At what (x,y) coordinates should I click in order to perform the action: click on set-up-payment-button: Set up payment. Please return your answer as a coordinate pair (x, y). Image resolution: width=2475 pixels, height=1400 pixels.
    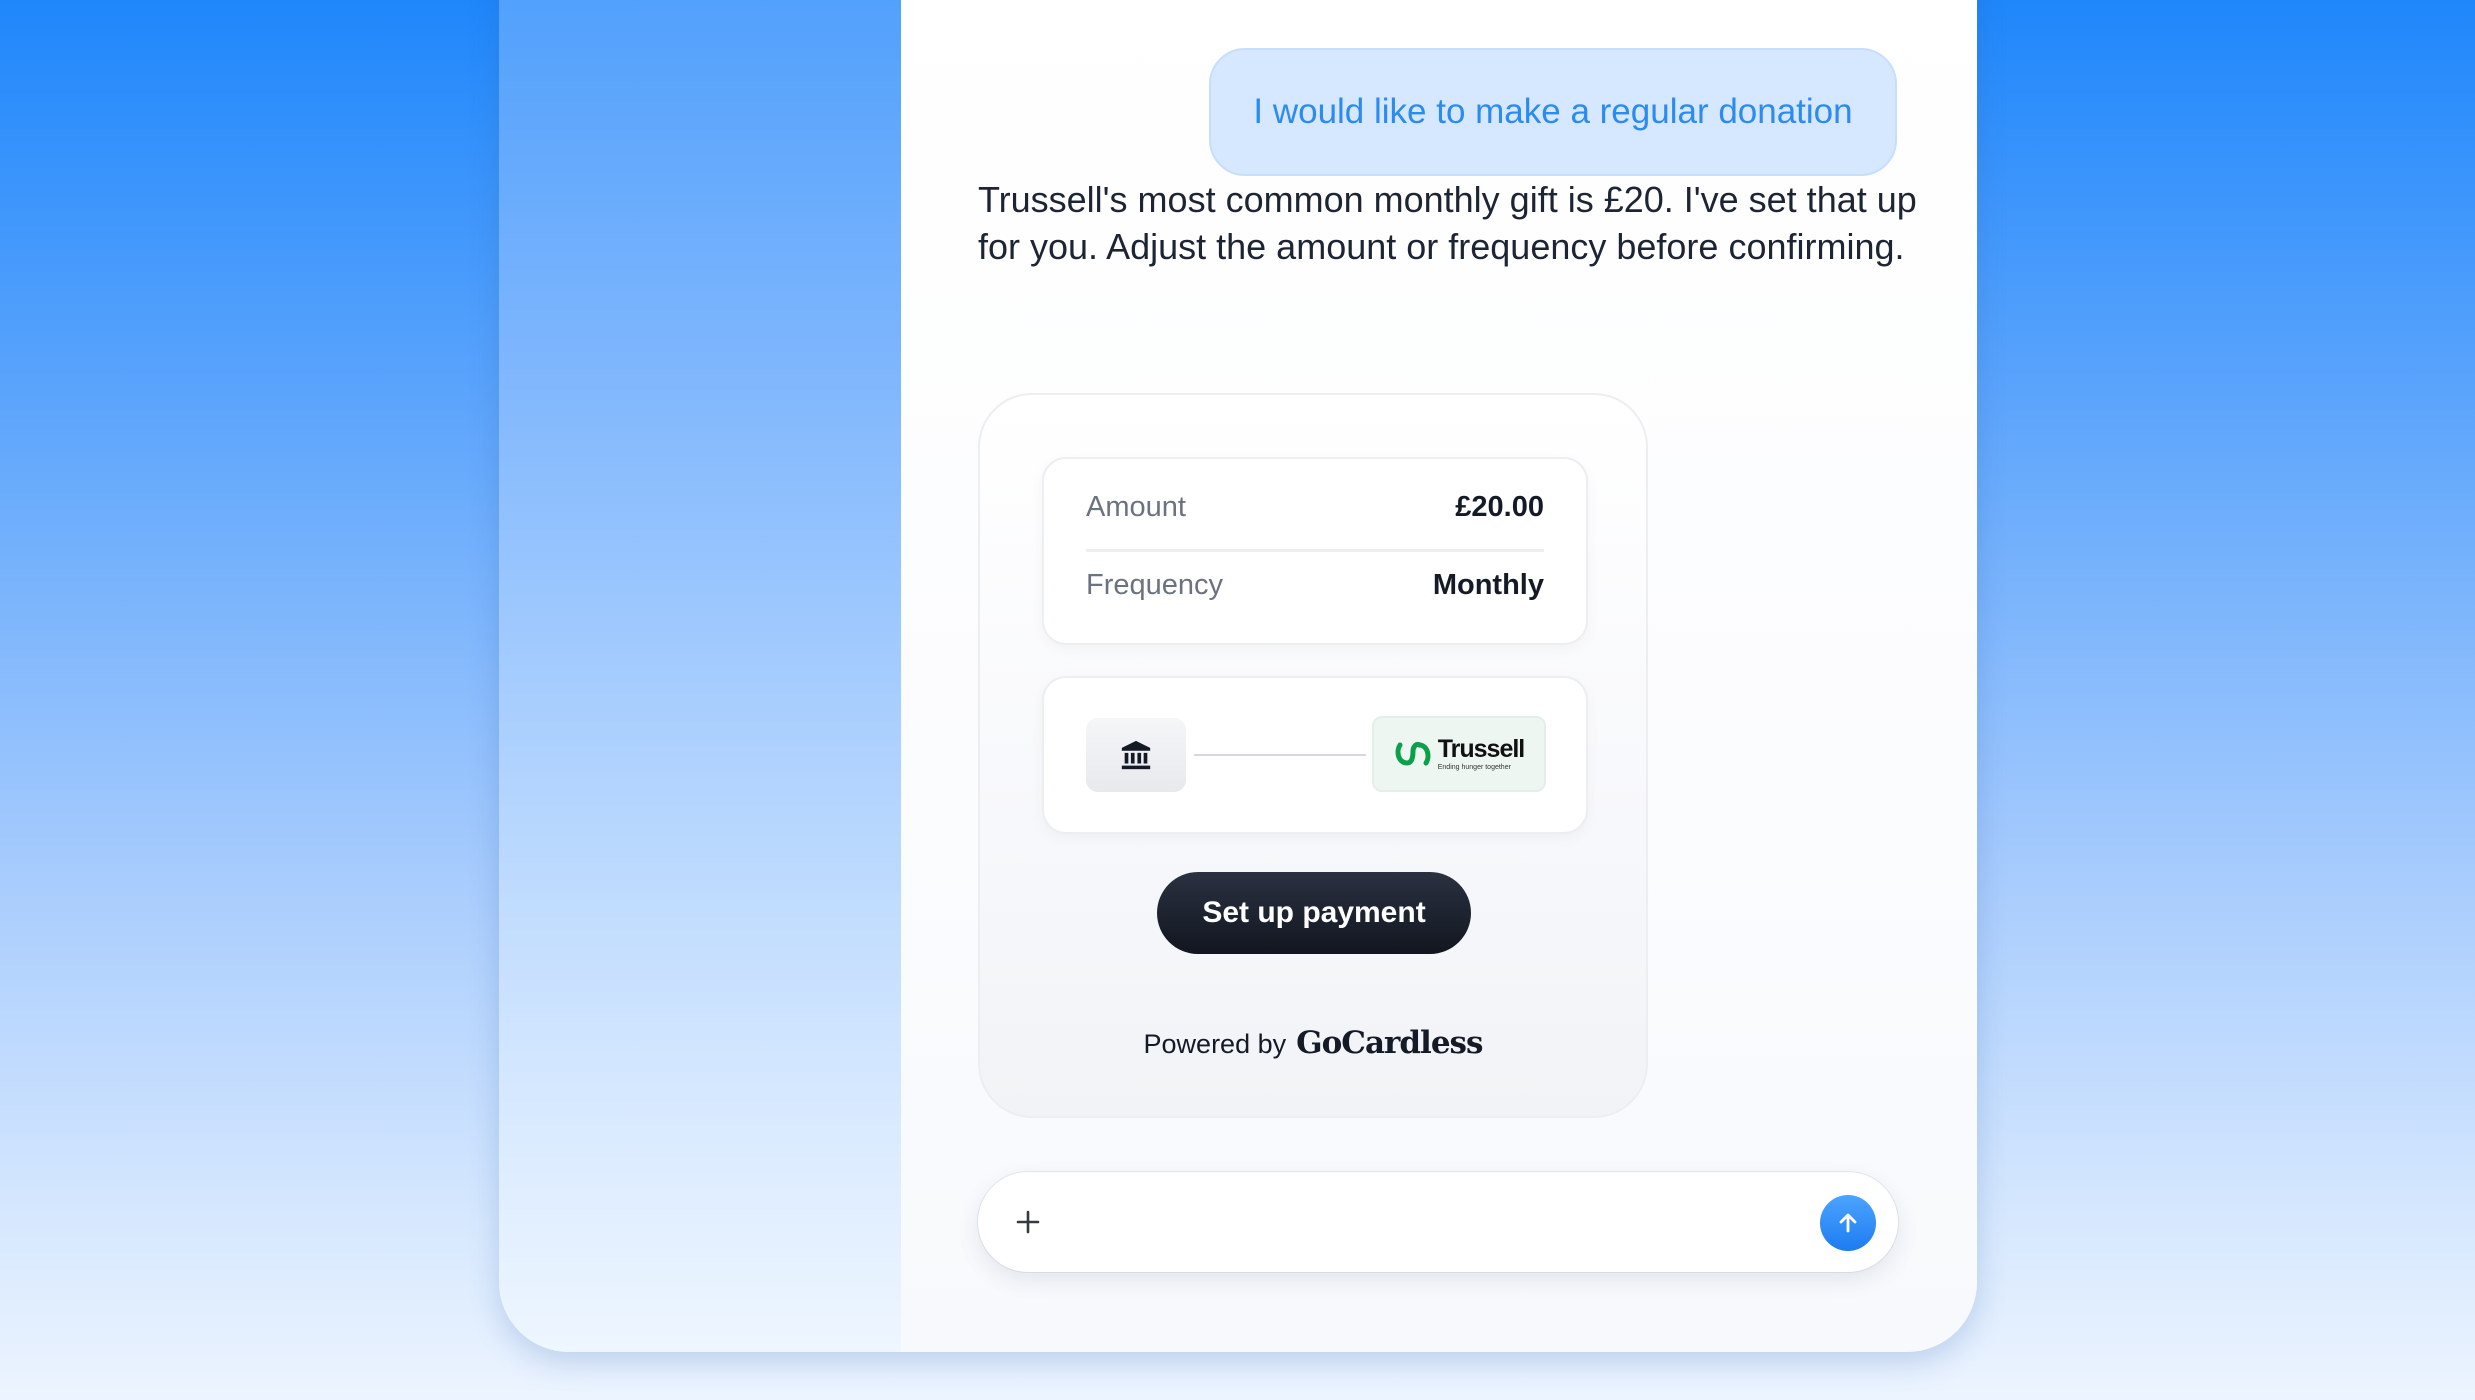
    Looking at the image, I should click on (1314, 913).